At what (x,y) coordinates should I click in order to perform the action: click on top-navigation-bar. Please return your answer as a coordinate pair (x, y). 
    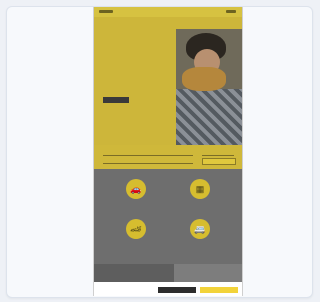
    Looking at the image, I should click on (168, 12).